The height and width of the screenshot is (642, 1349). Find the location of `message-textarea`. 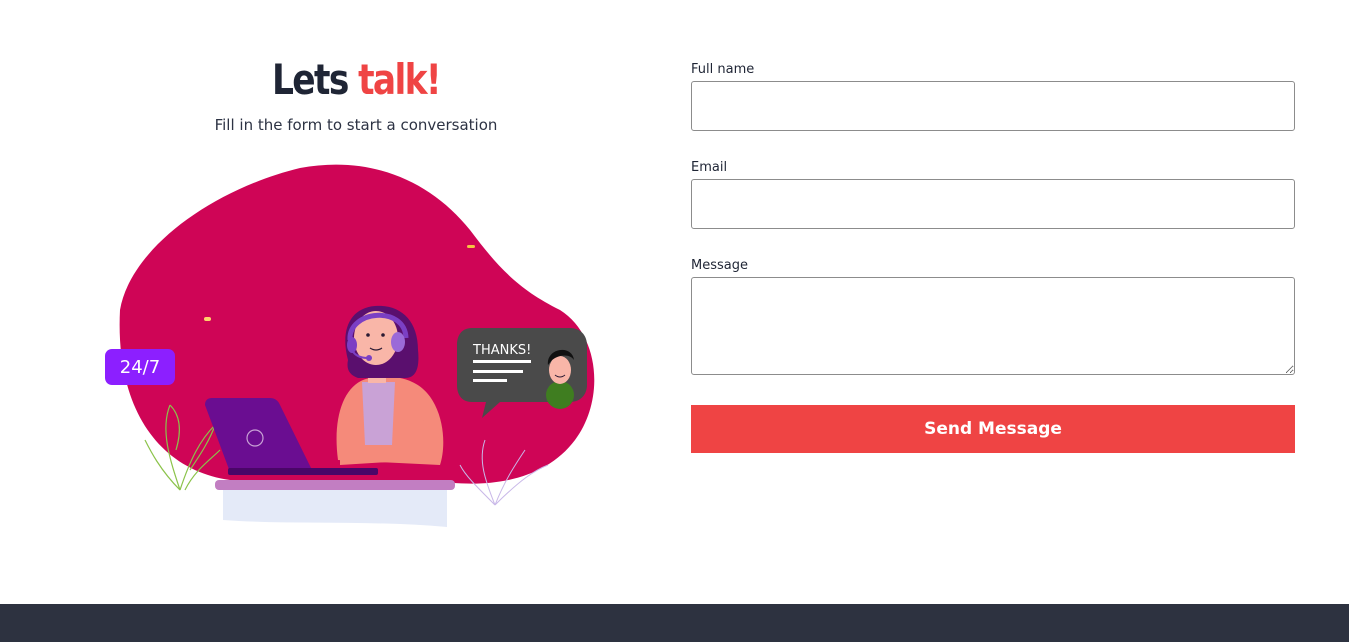

message-textarea is located at coordinates (993, 326).